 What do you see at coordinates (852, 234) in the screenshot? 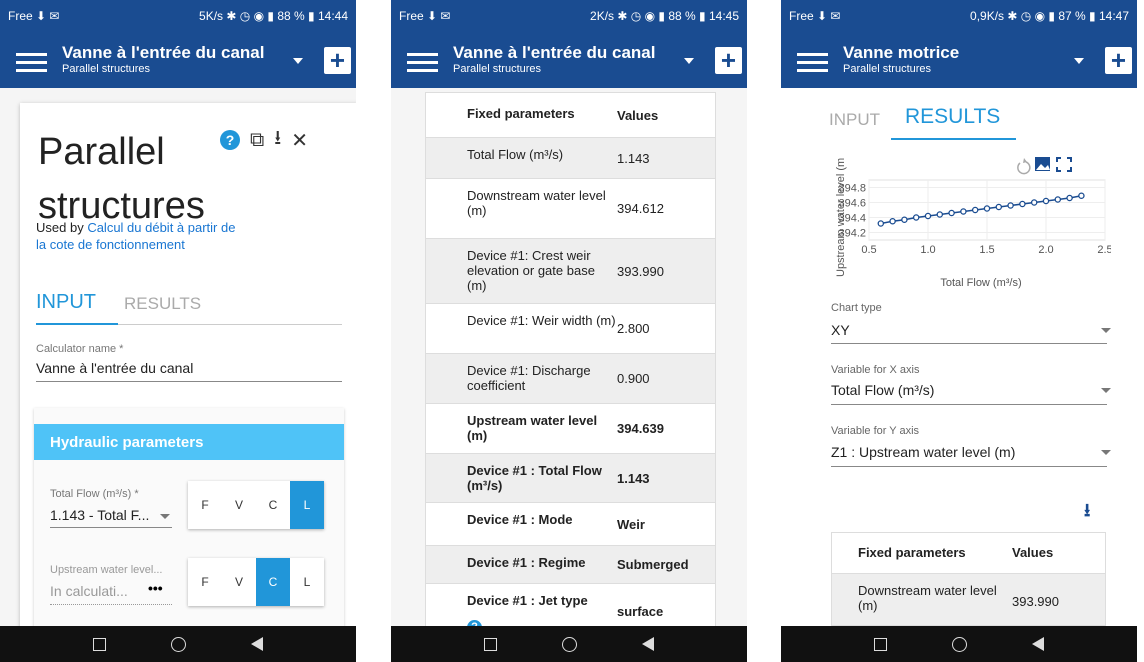
I see `y-tick-label: 394.2` at bounding box center [852, 234].